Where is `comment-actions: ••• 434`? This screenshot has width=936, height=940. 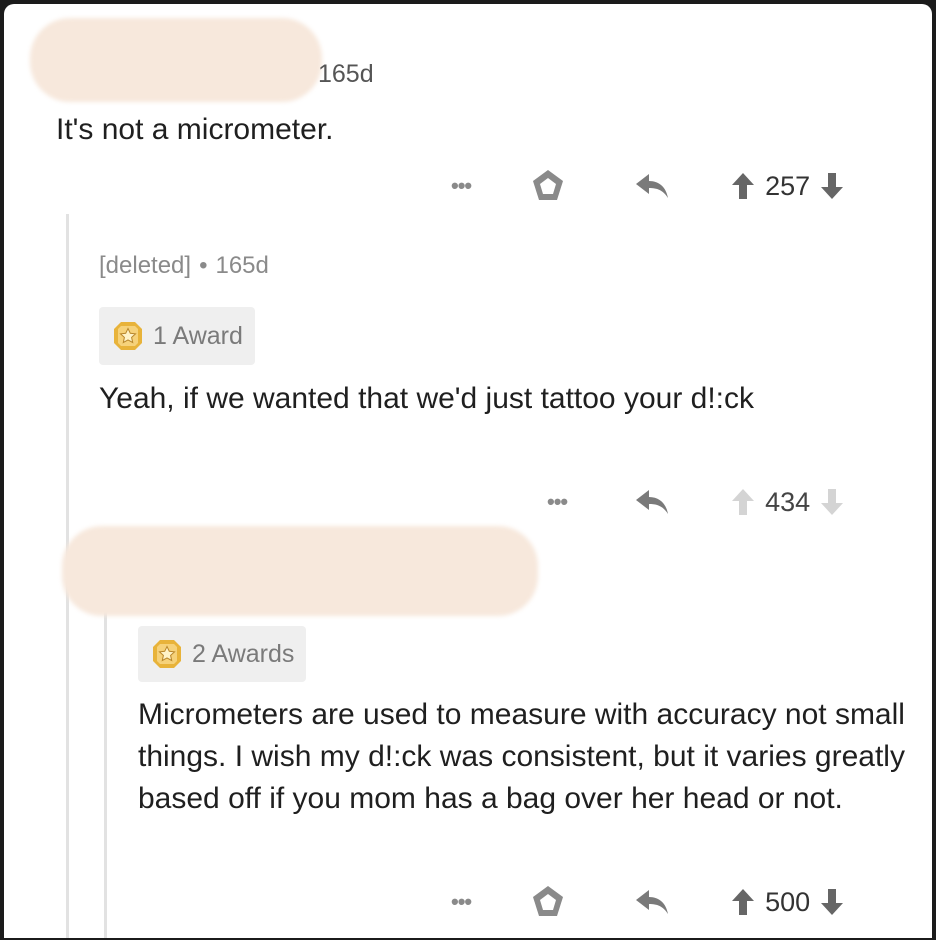 comment-actions: ••• 434 is located at coordinates (695, 502).